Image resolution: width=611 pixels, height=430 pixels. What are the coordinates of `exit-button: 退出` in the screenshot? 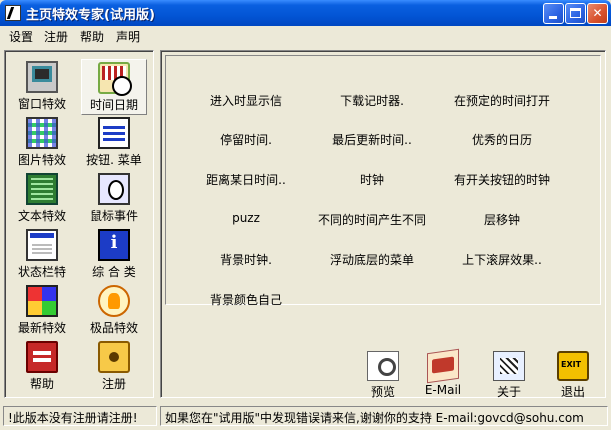 It's located at (573, 379).